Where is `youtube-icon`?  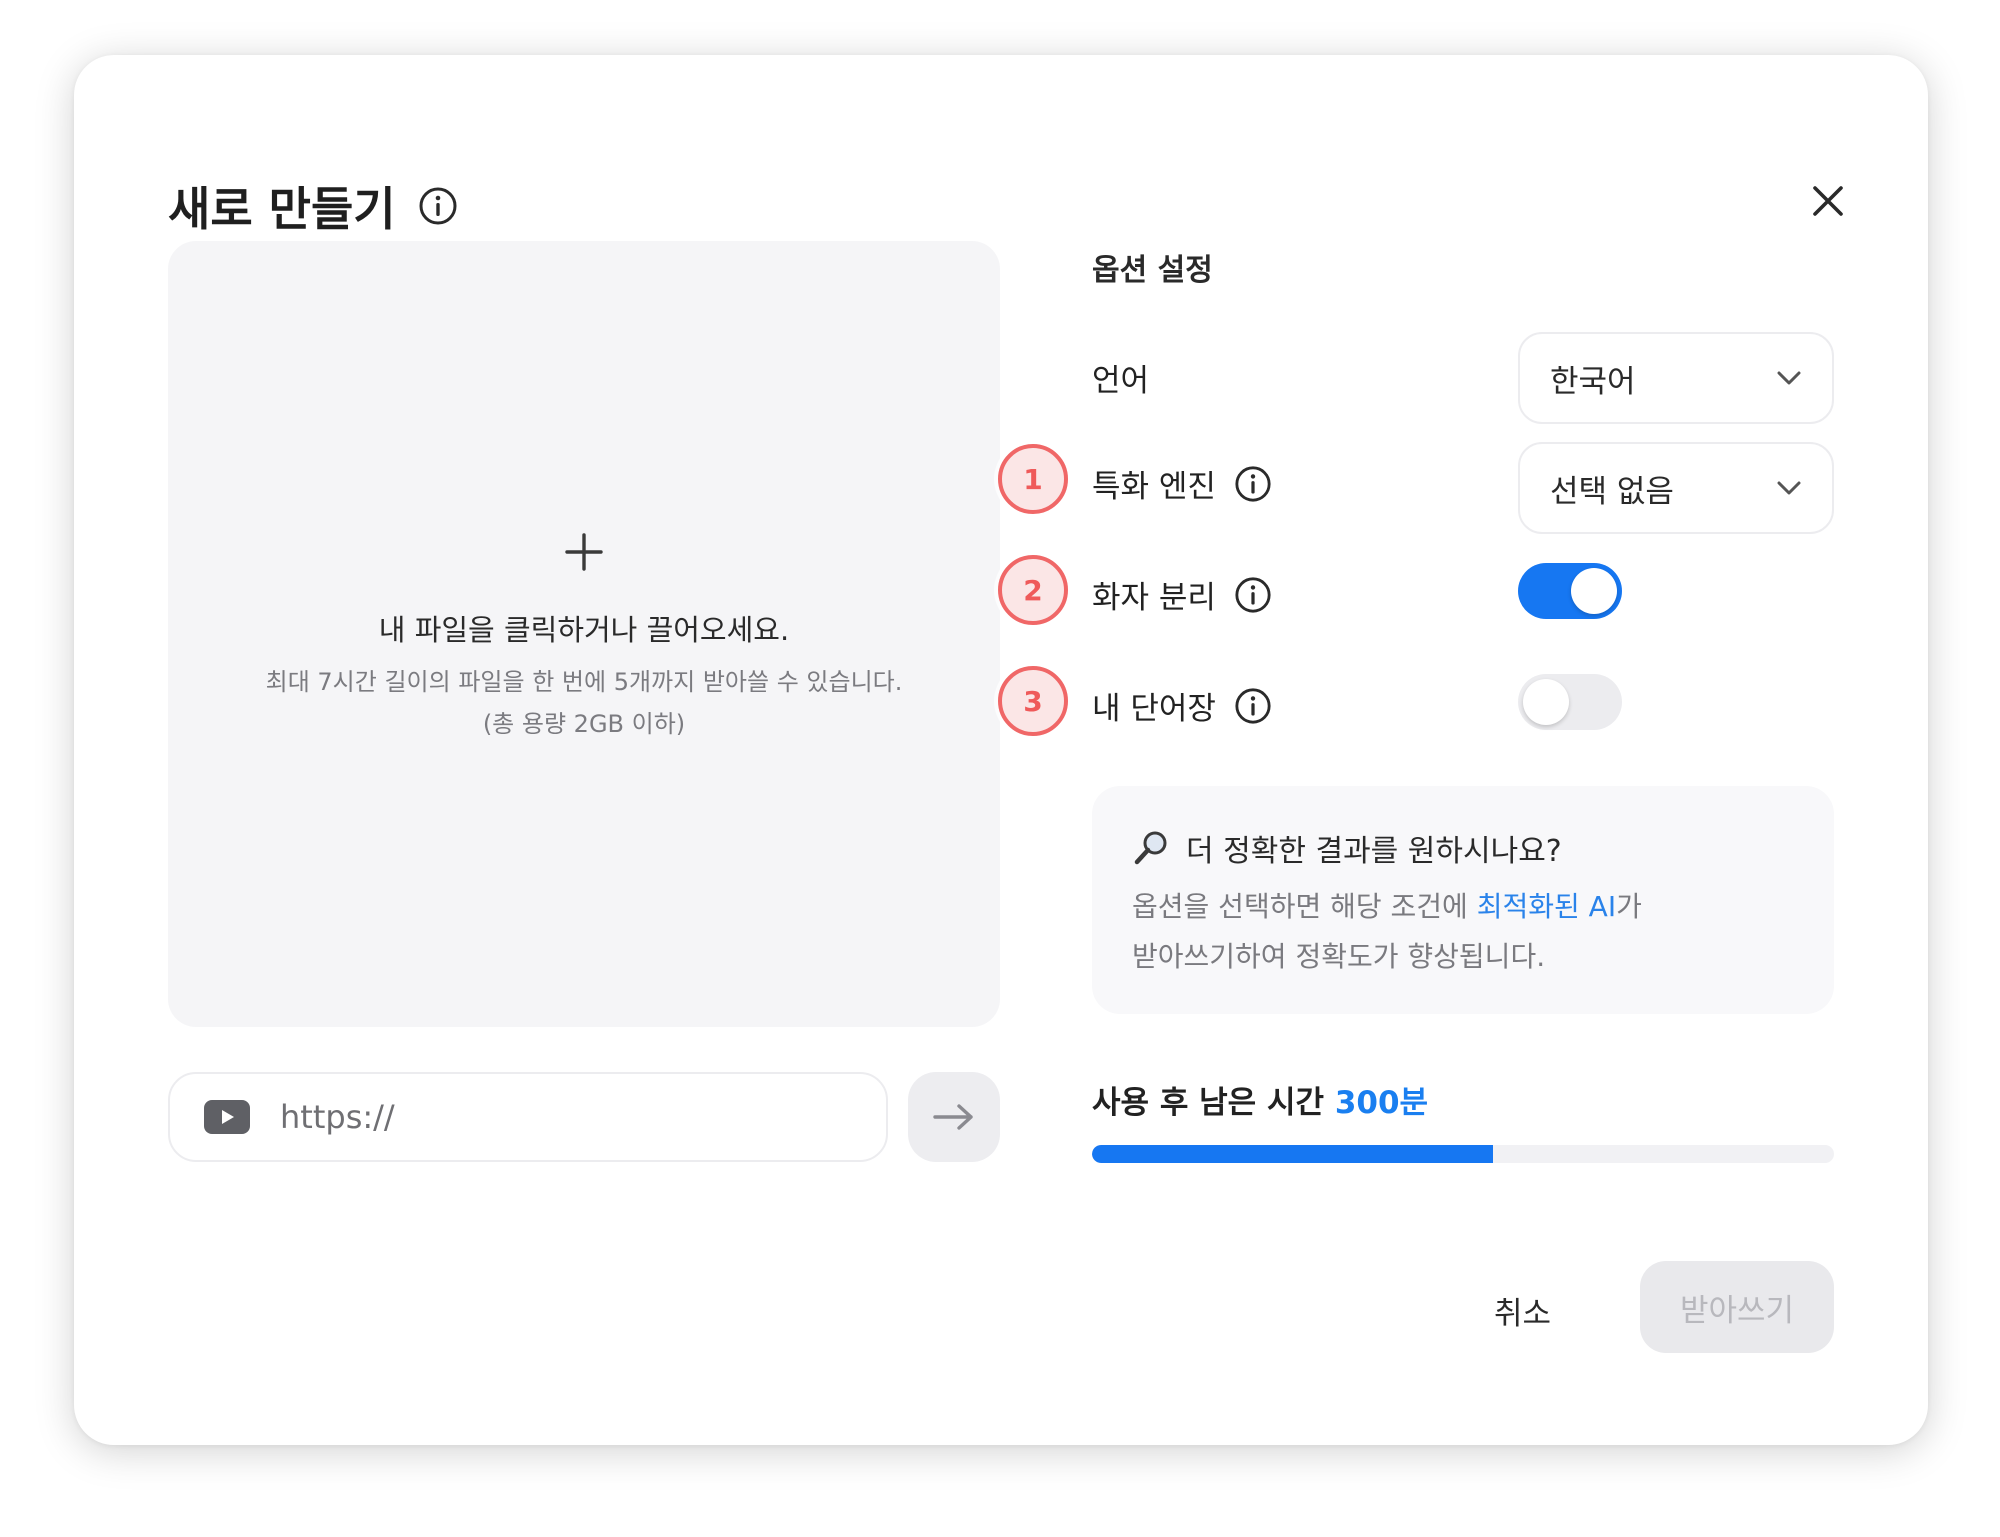 youtube-icon is located at coordinates (227, 1117).